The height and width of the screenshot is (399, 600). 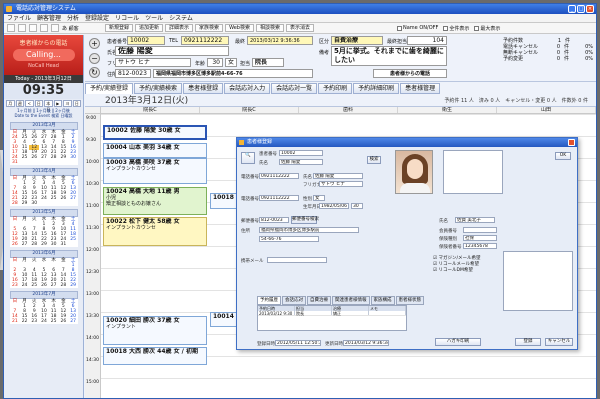 I want to click on dialog-email, so click(x=297, y=260).